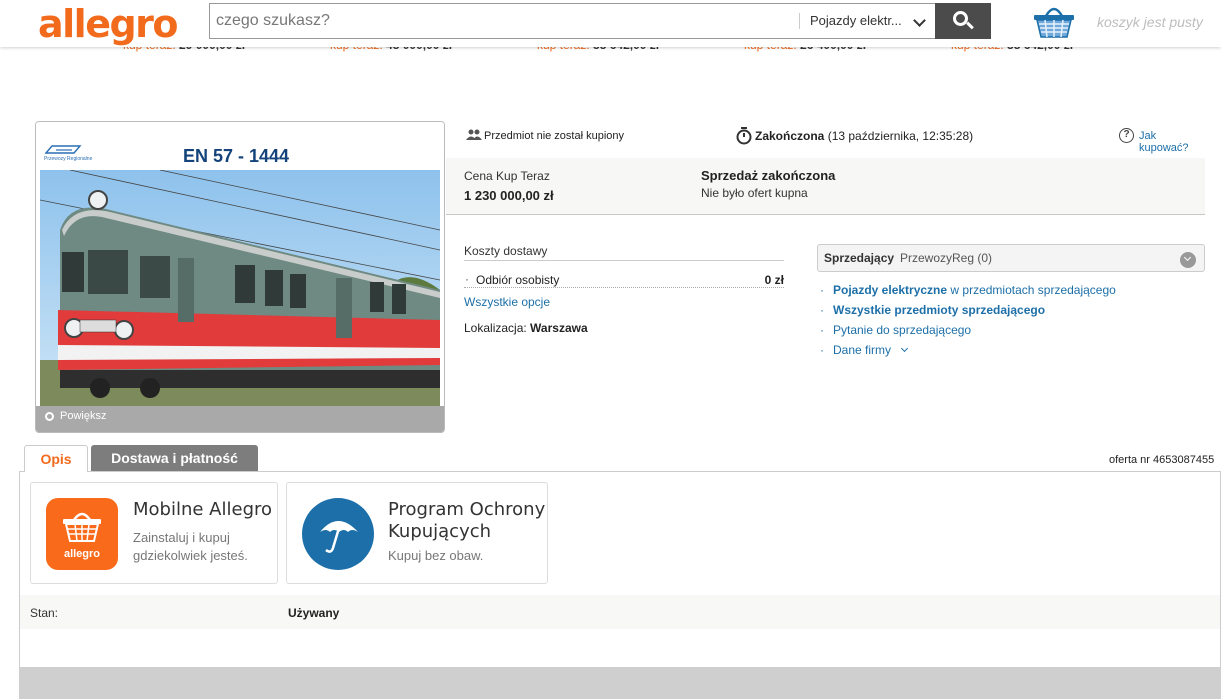  Describe the element at coordinates (970, 25) in the screenshot. I see `search-icon-handle` at that location.